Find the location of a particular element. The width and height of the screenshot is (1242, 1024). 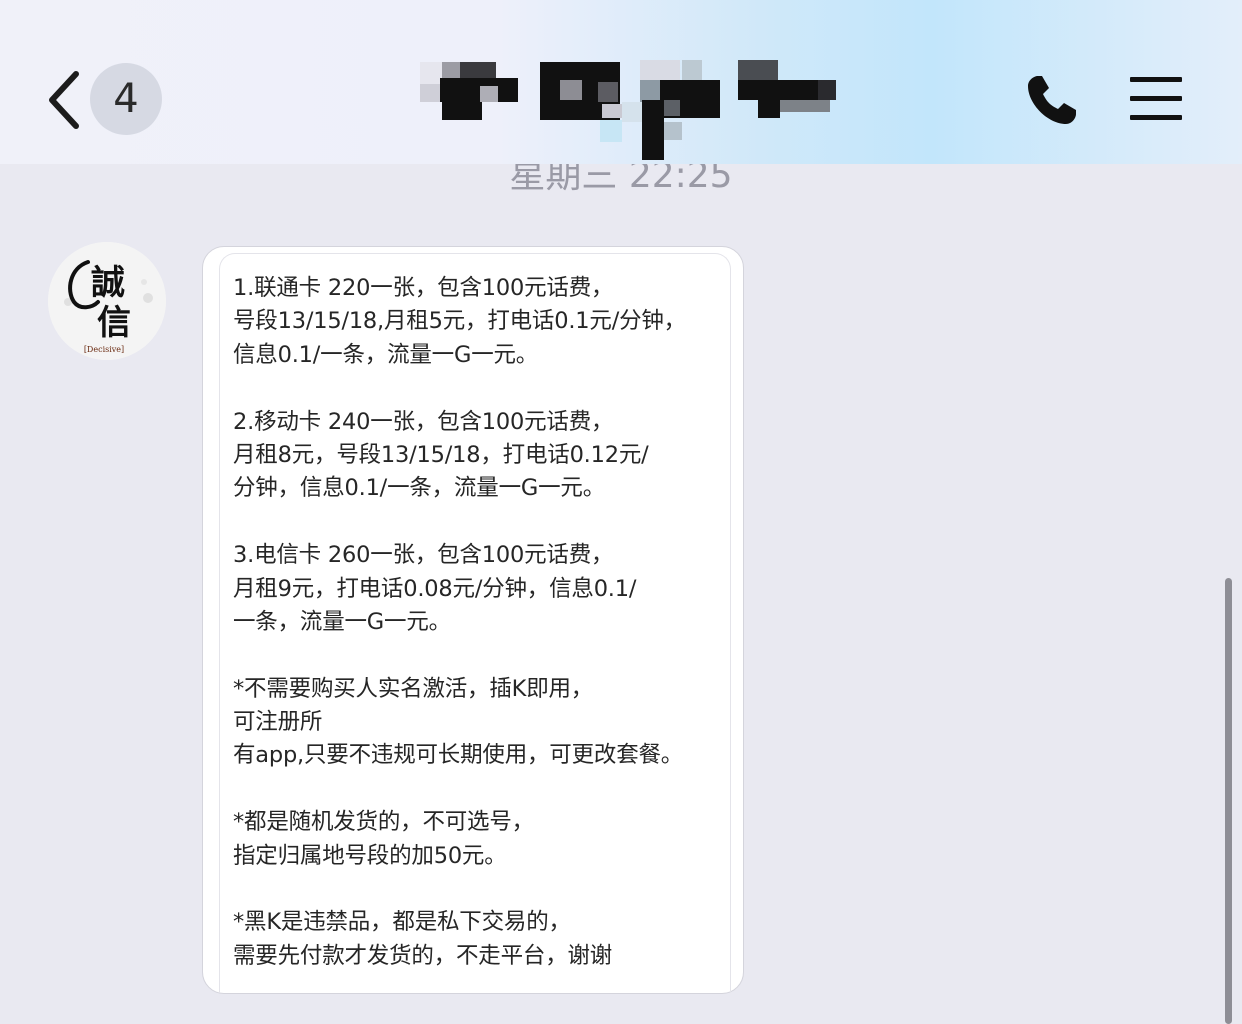

phone-icon is located at coordinates (1052, 100).